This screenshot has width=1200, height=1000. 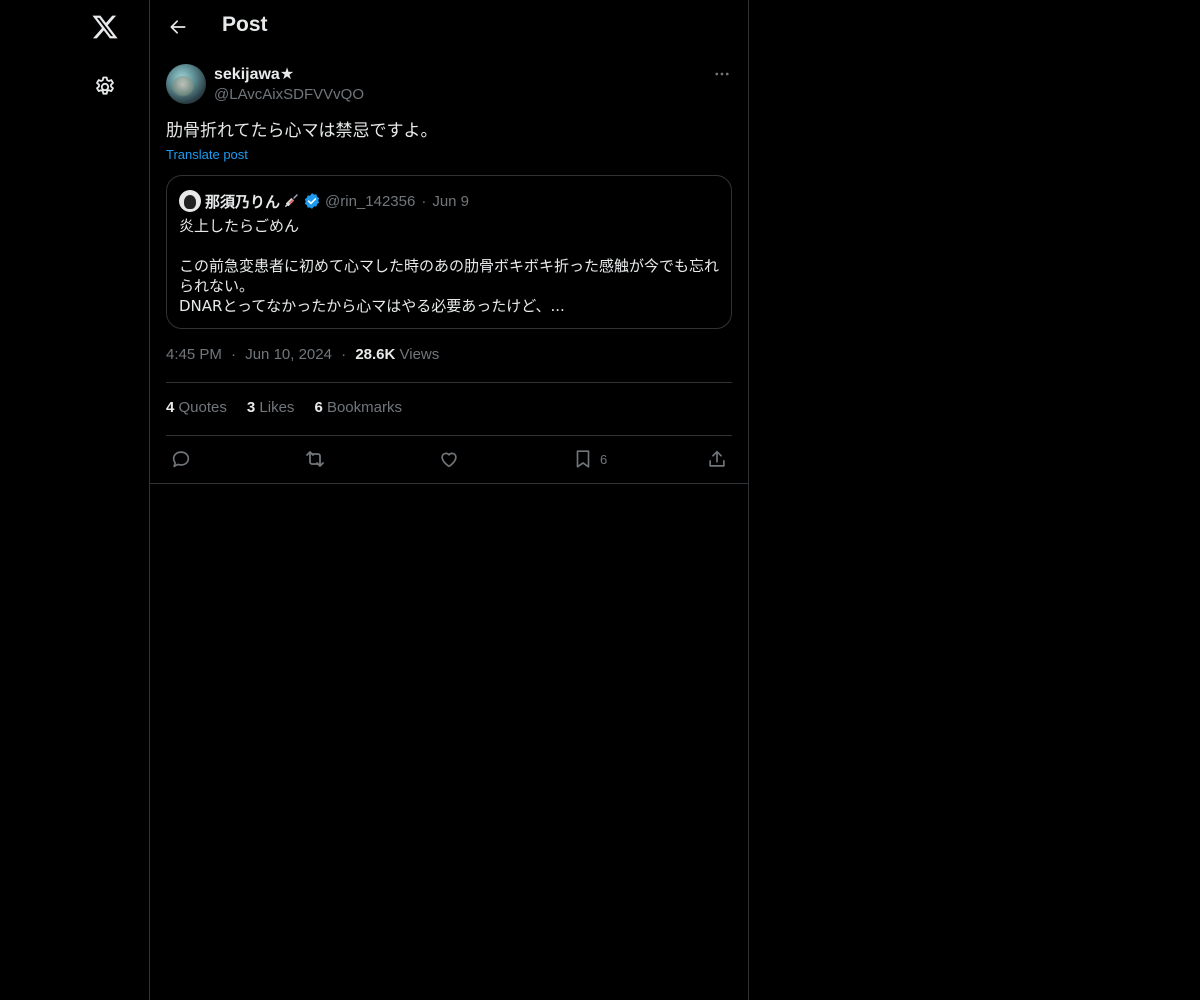 I want to click on post-time: 4:45 PM, so click(x=194, y=354).